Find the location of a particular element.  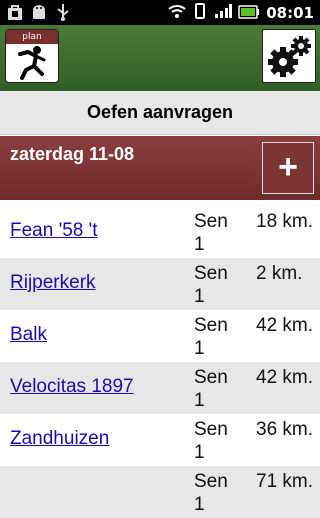

status-bar: 08:01 is located at coordinates (160, 12).